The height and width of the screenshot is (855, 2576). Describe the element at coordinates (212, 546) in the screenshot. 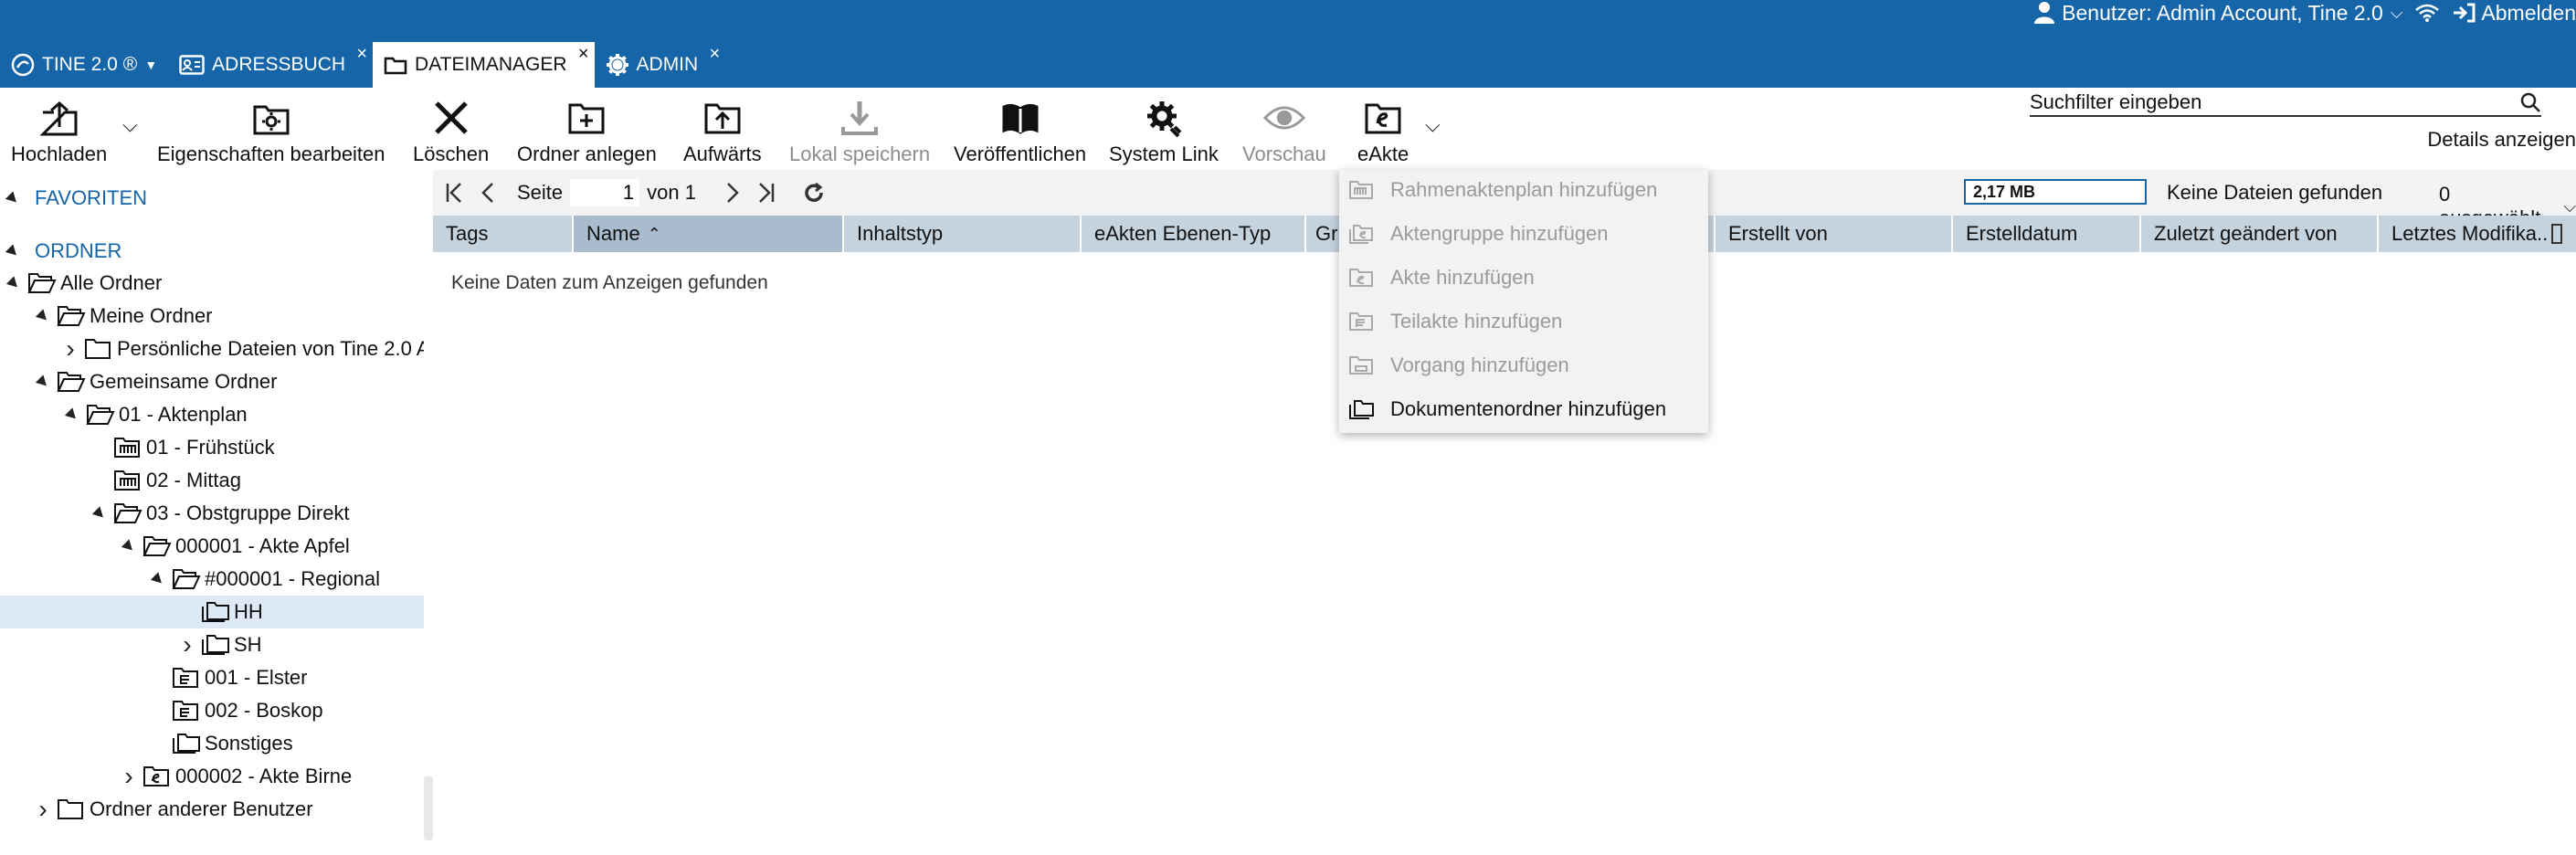

I see `tree-node-akte-apfel: 000001 - Akte Apfel` at that location.